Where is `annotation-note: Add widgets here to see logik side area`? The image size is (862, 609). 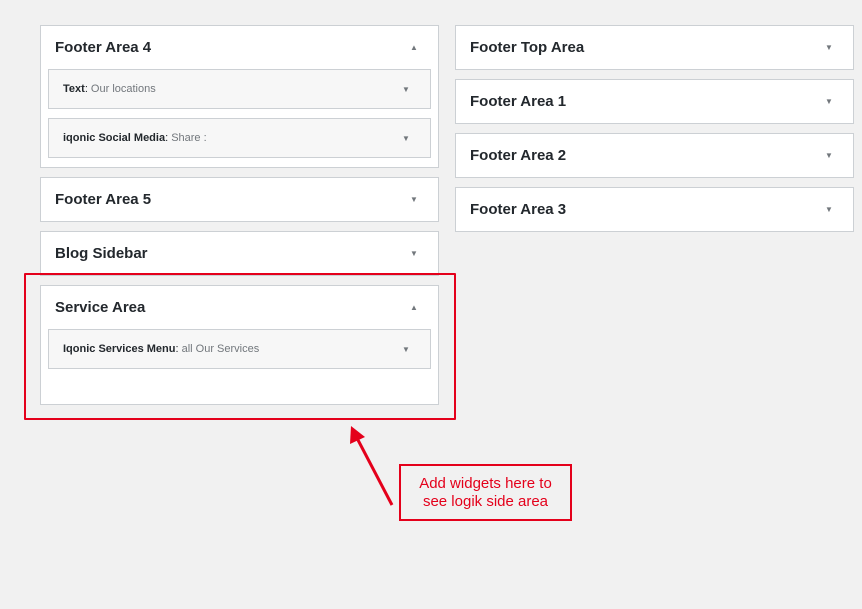 annotation-note: Add widgets here to see logik side area is located at coordinates (485, 492).